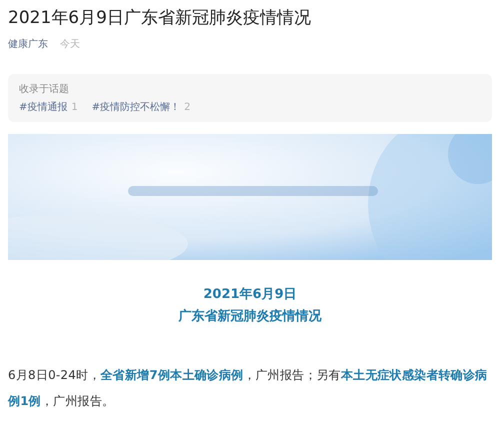 The image size is (500, 430). What do you see at coordinates (250, 295) in the screenshot?
I see `section-heading: 2021年6月9日` at bounding box center [250, 295].